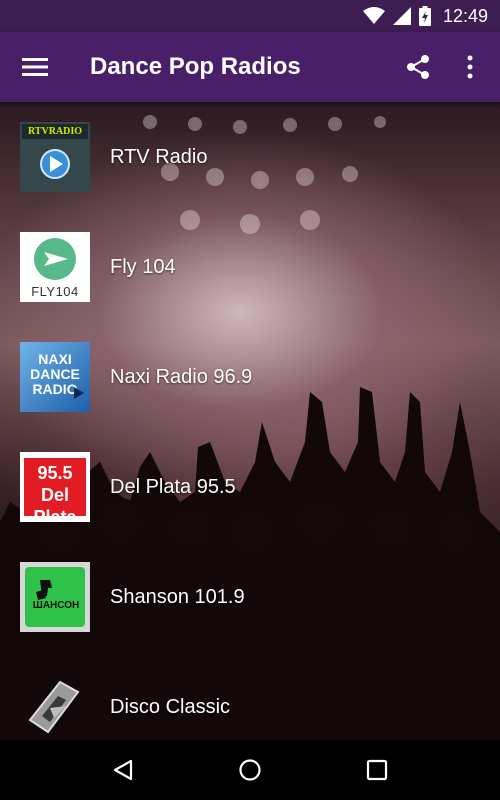 This screenshot has width=500, height=800. Describe the element at coordinates (250, 267) in the screenshot. I see `station-item-fly-104: FLY104 Fly 104` at that location.